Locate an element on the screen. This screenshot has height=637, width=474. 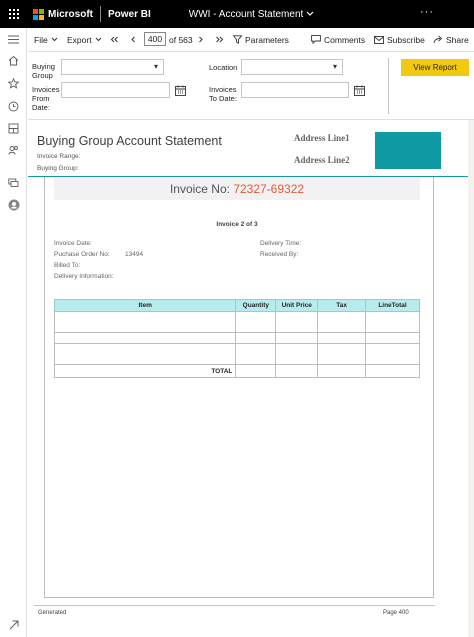
microsoft-logo-icon is located at coordinates (38, 14).